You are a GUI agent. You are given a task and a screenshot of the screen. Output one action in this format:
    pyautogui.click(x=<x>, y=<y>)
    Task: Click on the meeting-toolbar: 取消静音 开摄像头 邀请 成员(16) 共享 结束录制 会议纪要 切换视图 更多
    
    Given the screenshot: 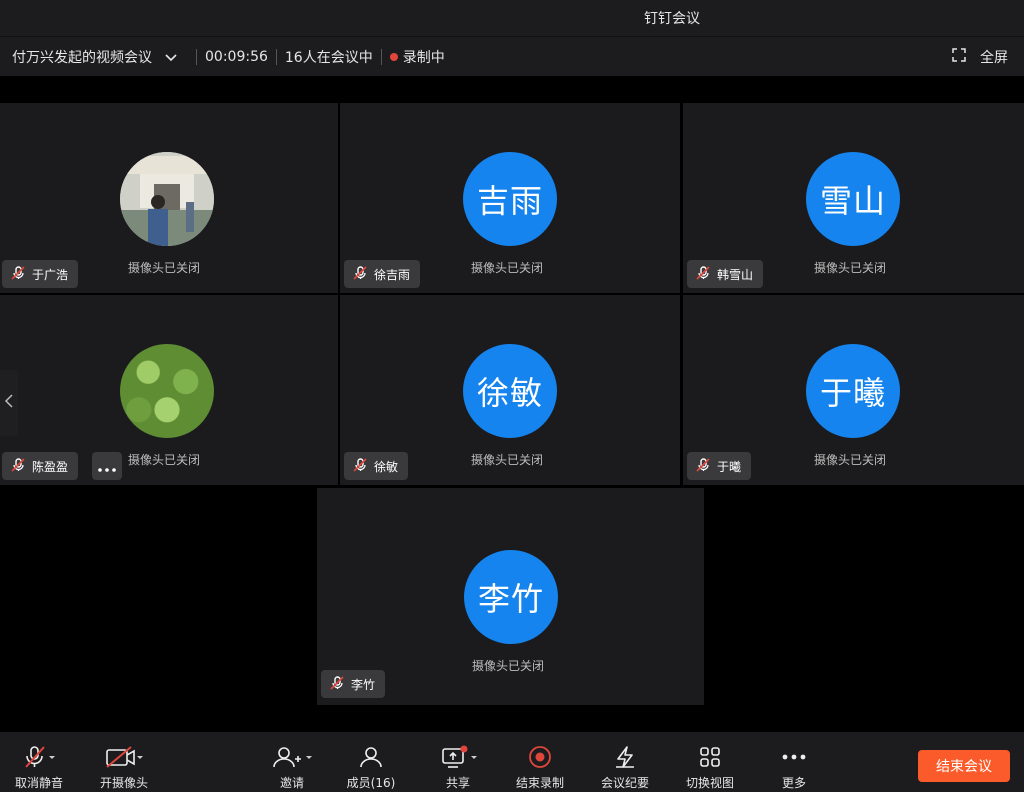 What is the action you would take?
    pyautogui.click(x=512, y=762)
    